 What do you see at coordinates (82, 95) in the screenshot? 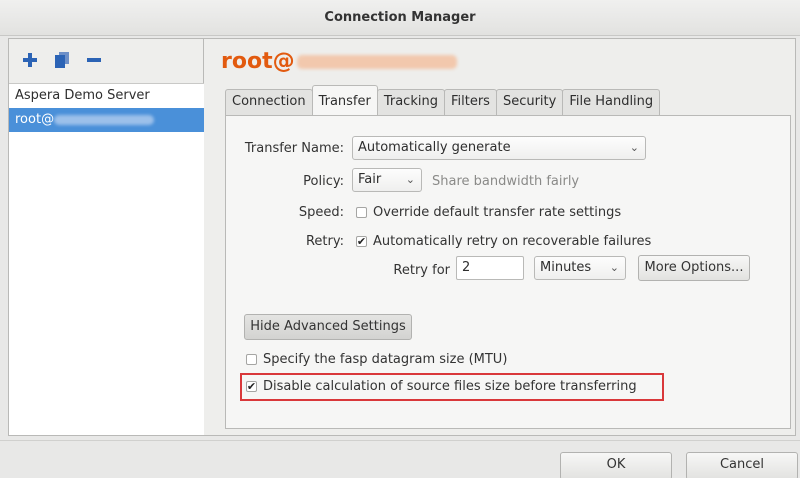
I see `server-item-label: Aspera Demo Server` at bounding box center [82, 95].